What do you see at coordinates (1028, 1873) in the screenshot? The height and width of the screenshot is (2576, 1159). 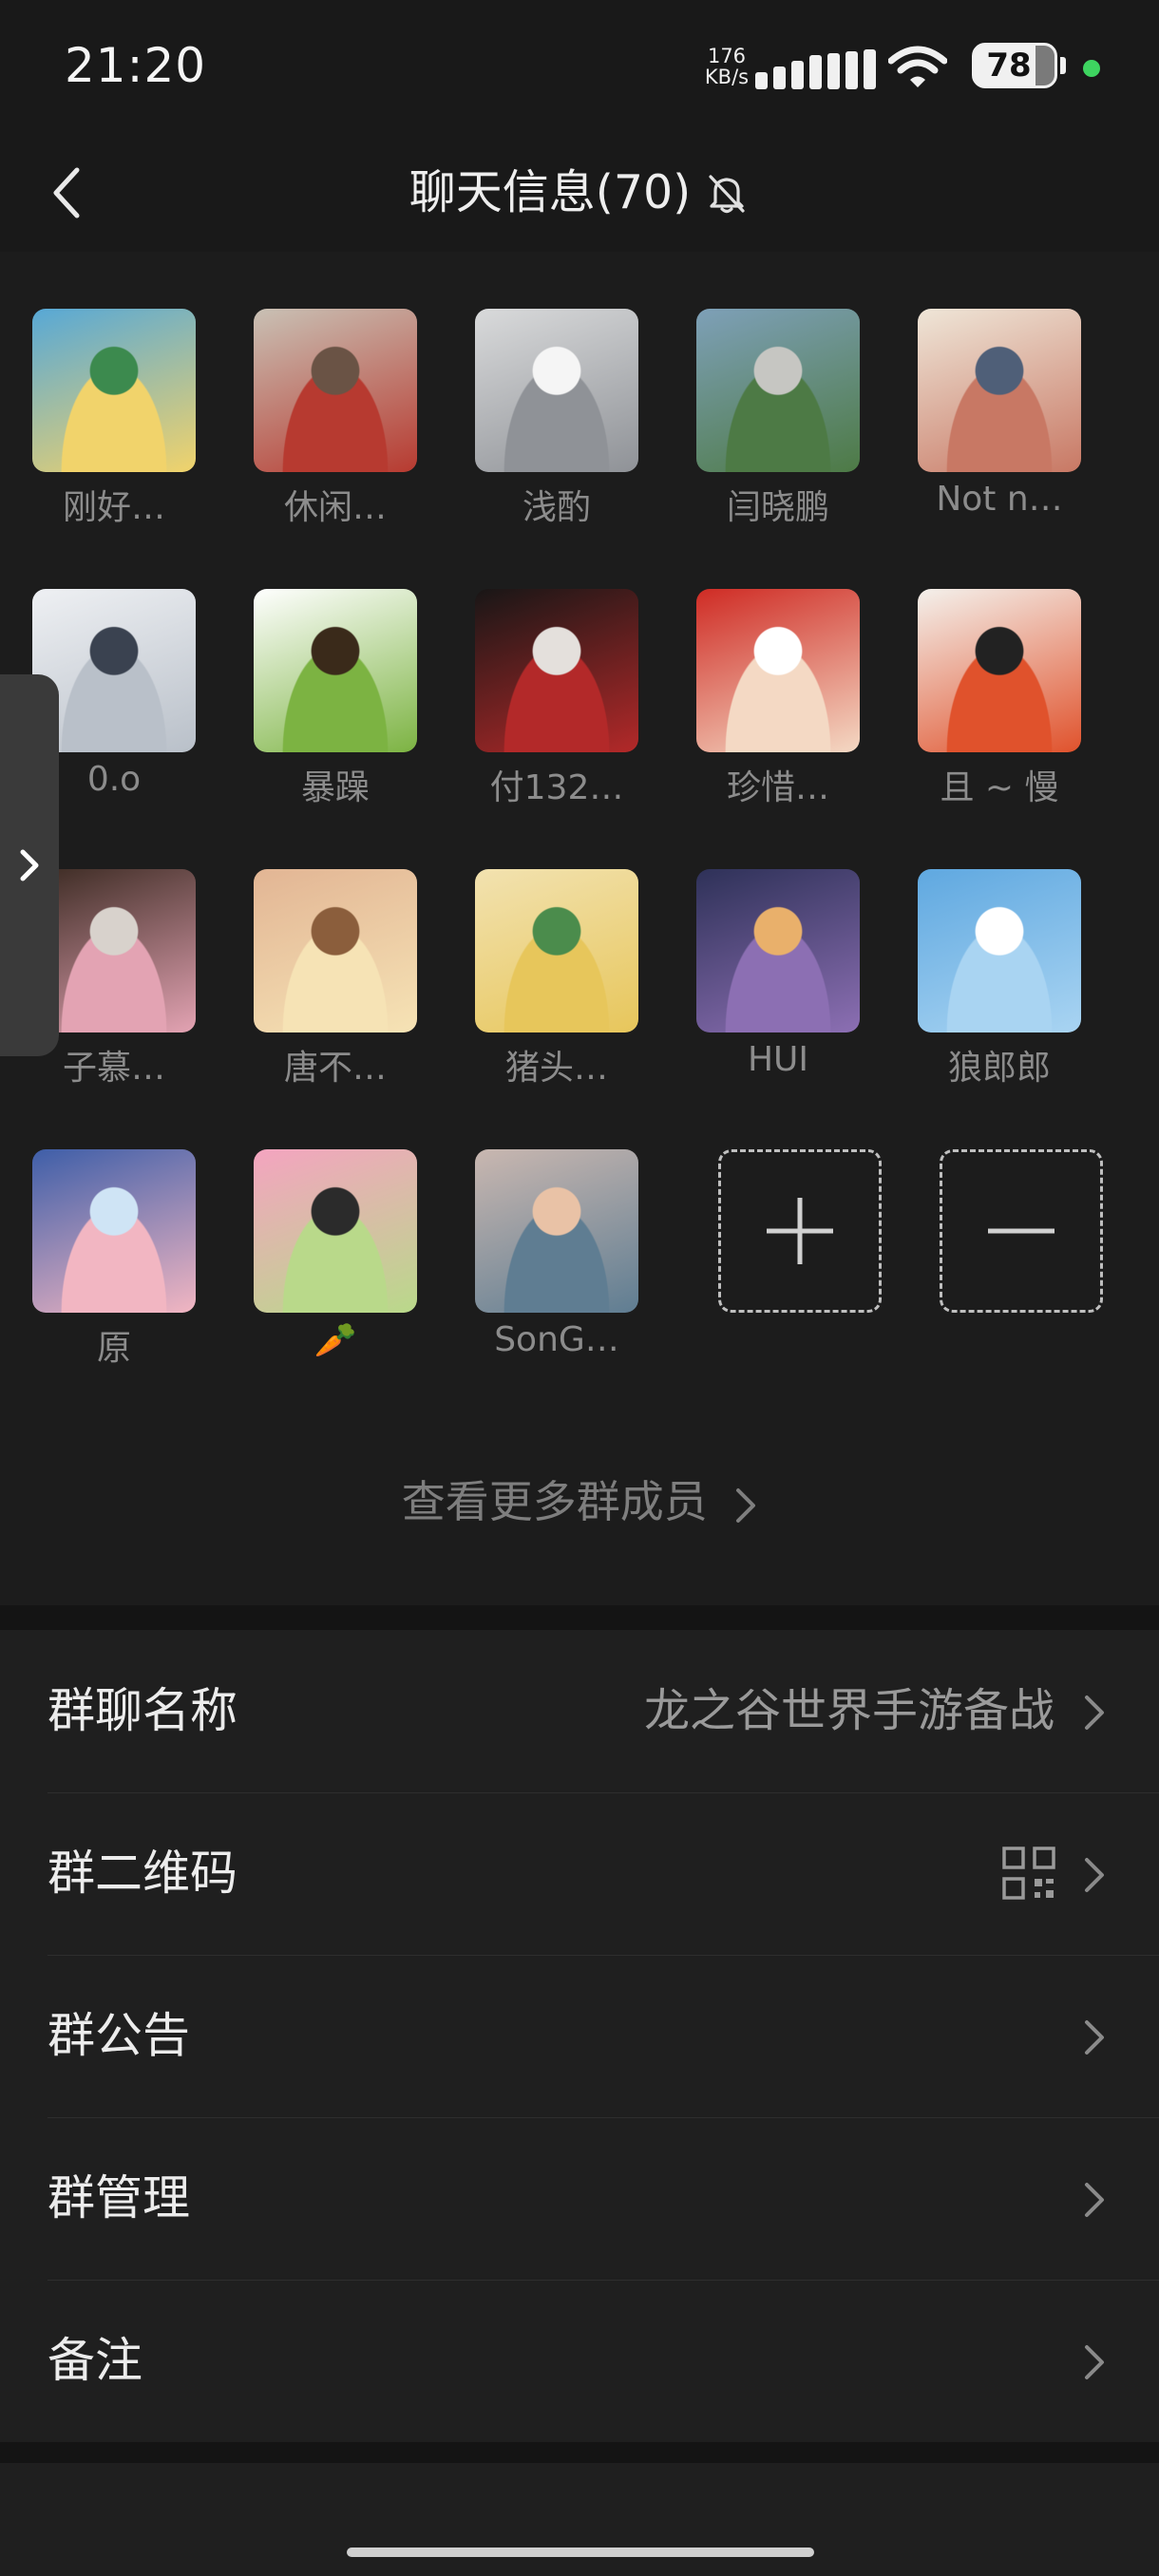 I see `qr-code-icon` at bounding box center [1028, 1873].